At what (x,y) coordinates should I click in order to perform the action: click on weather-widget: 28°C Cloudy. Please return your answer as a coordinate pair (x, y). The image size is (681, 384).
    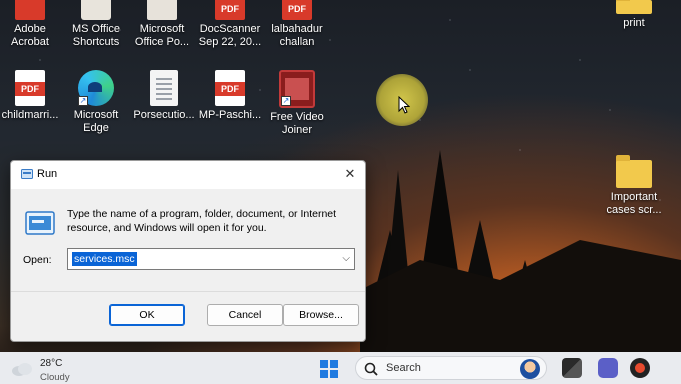
    Looking at the image, I should click on (55, 369).